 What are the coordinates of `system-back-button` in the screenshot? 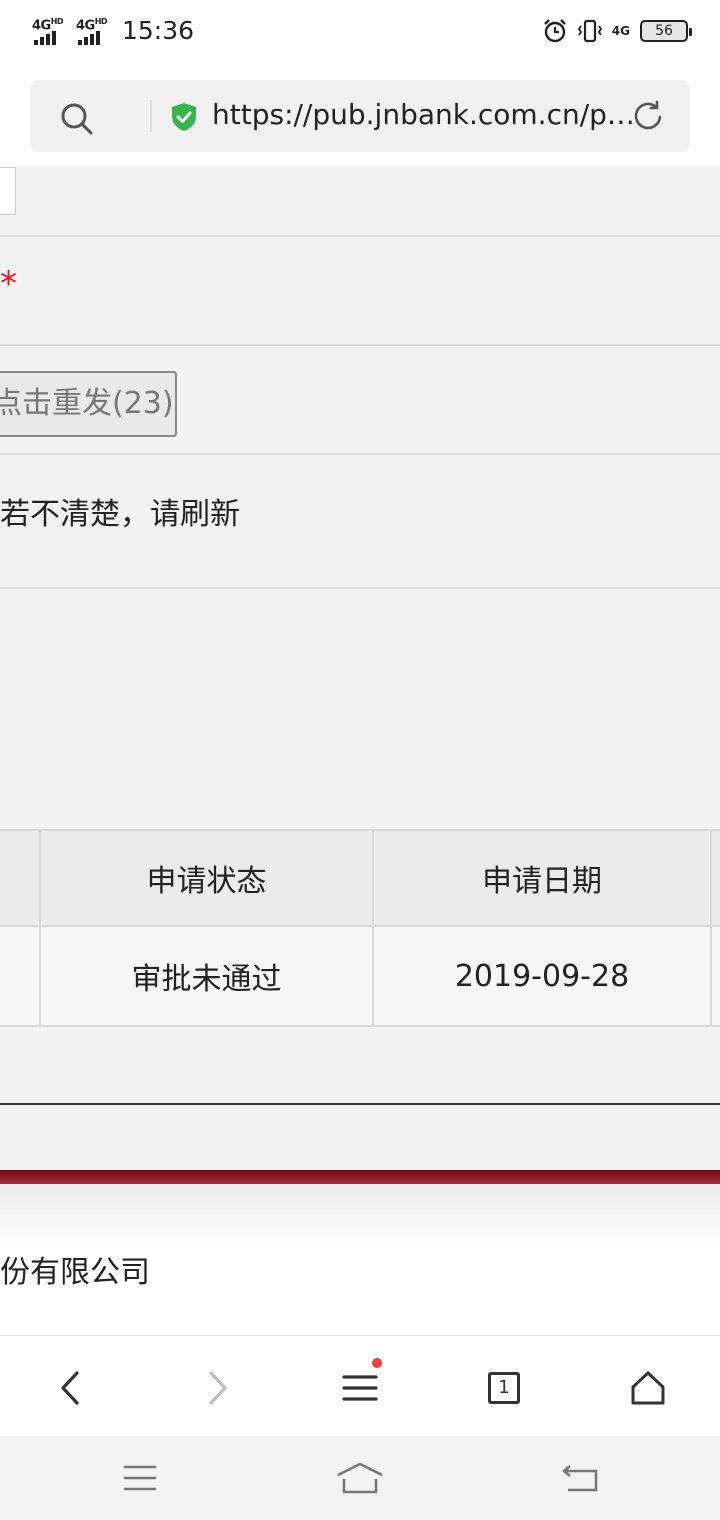 It's located at (580, 1478).